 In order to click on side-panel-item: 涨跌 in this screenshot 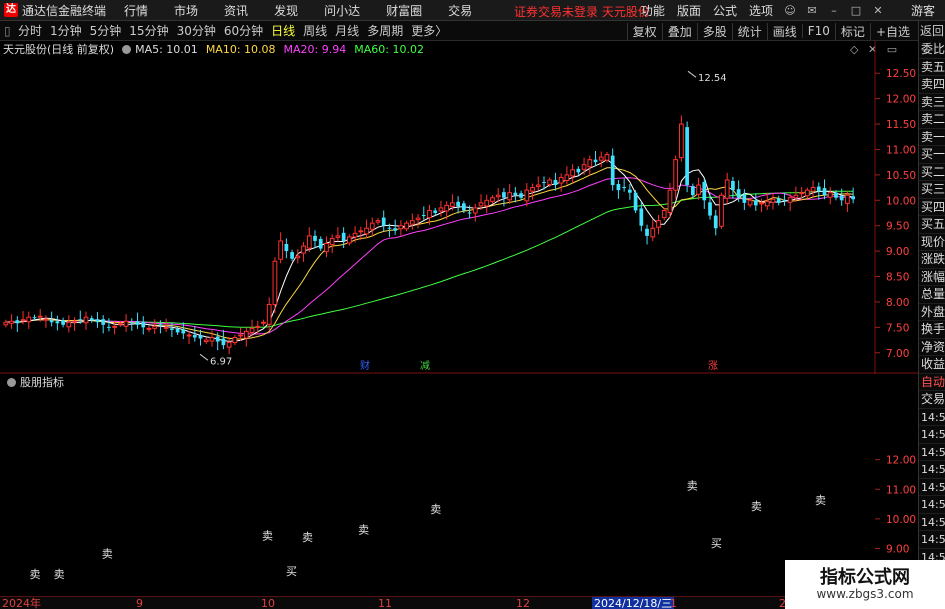, I will do `click(932, 260)`.